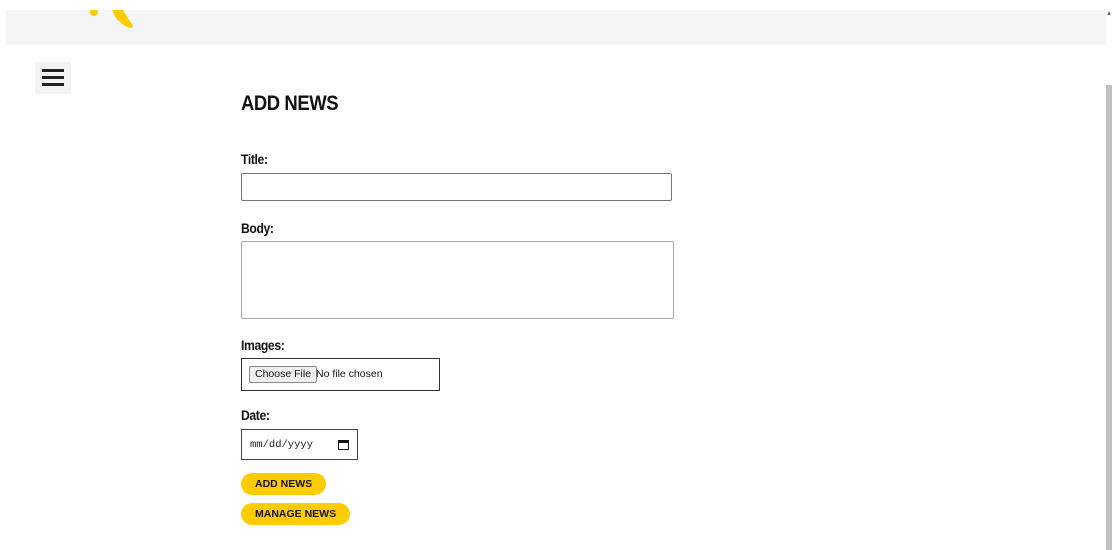  I want to click on scrollbar-thumb, so click(1109, 317).